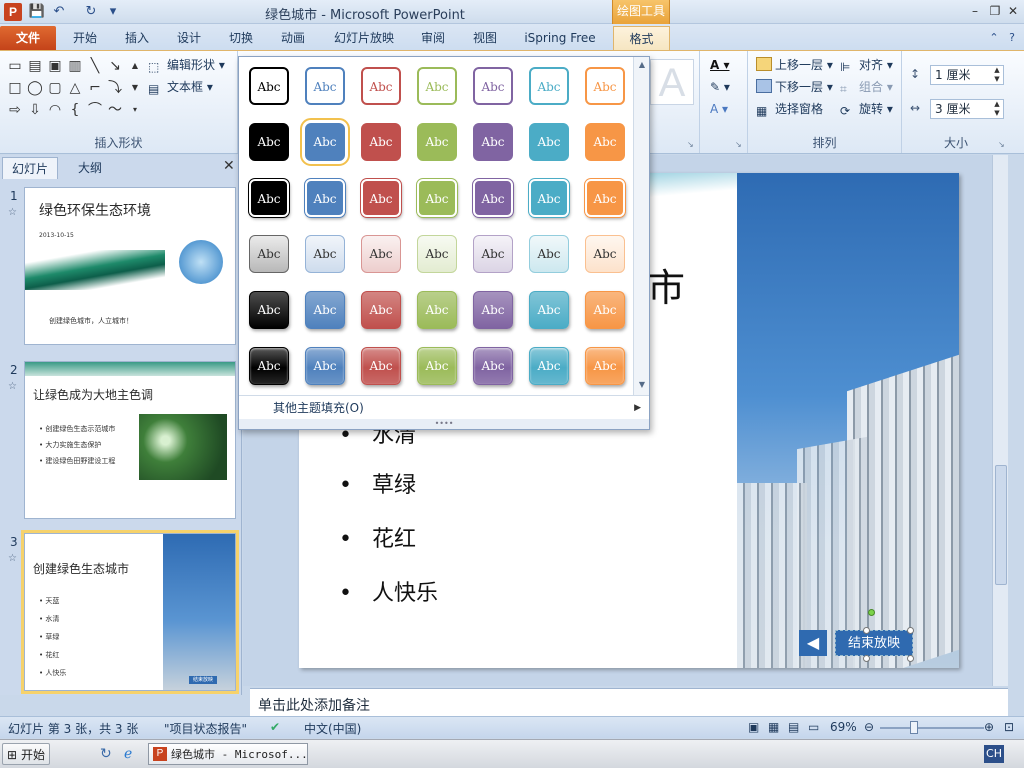 The height and width of the screenshot is (768, 1024). What do you see at coordinates (128, 754) in the screenshot?
I see `browser-icon: ℯ` at bounding box center [128, 754].